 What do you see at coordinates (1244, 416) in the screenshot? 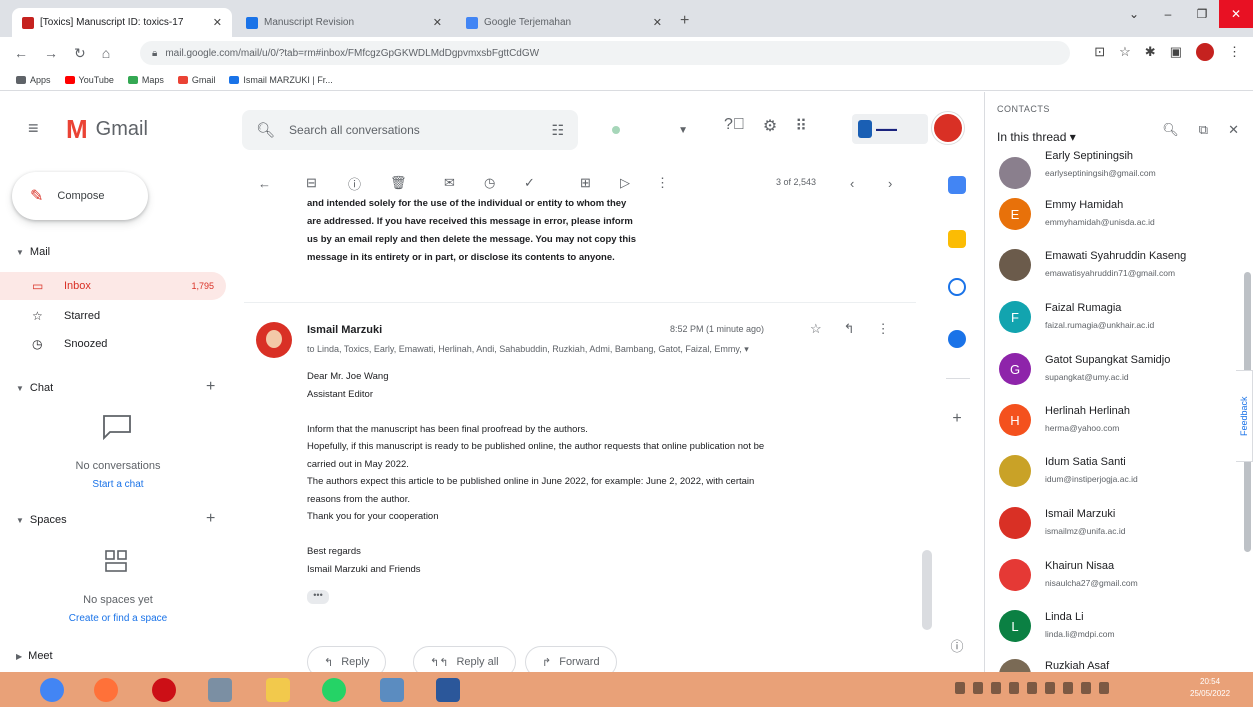
I see `feedback-tab: Feedback` at bounding box center [1244, 416].